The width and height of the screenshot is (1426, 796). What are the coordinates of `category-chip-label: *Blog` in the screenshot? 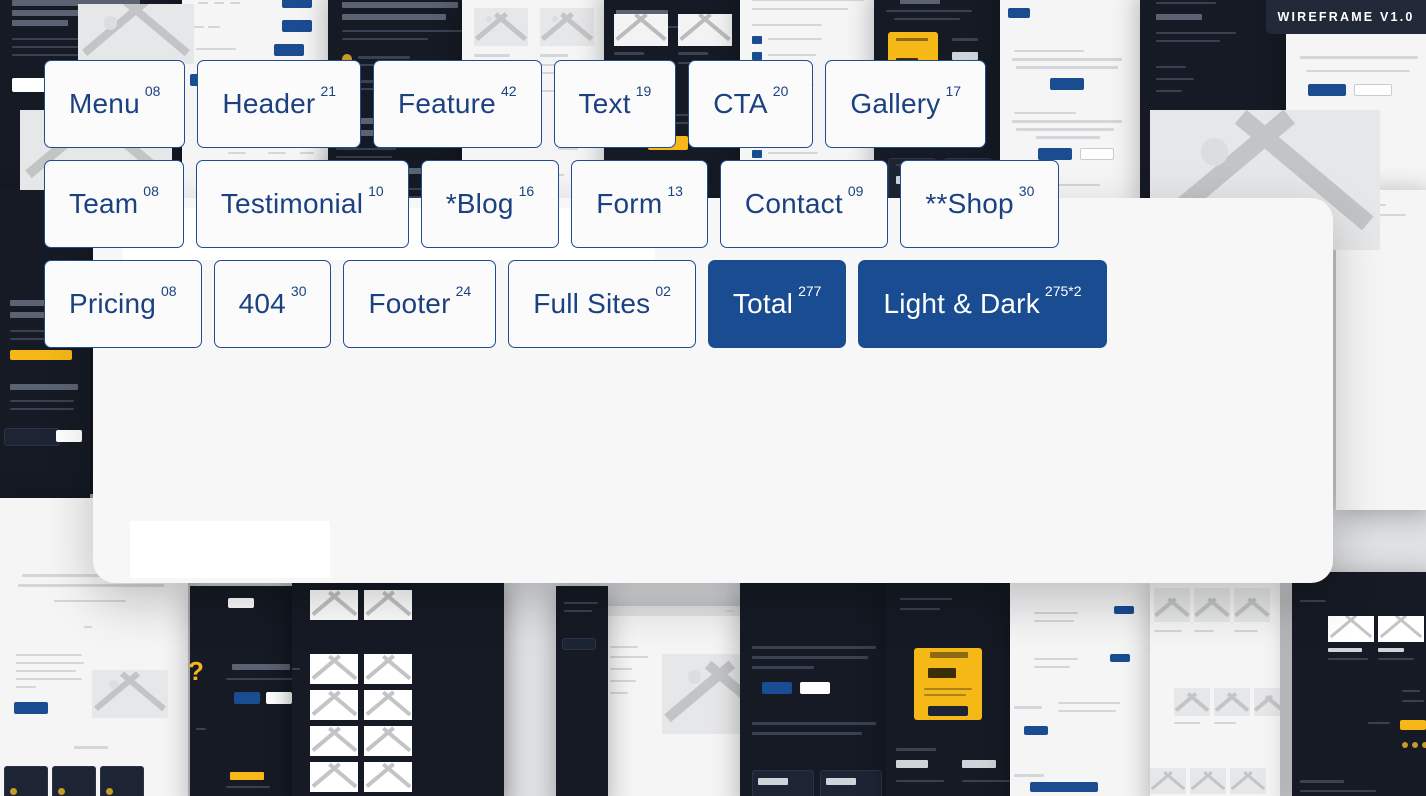 It's located at (479, 203).